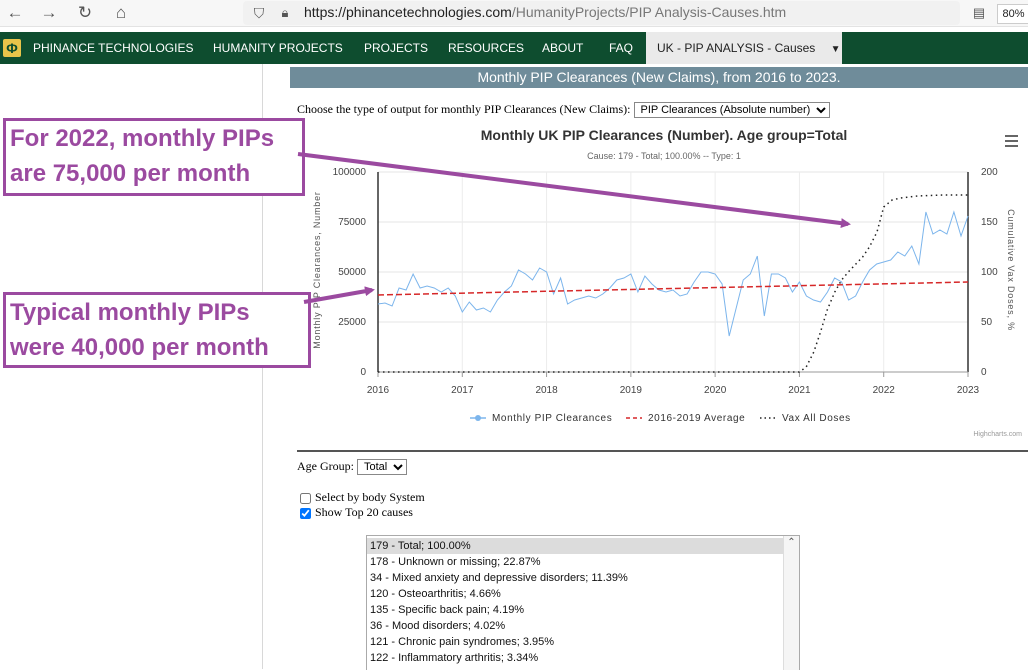 The width and height of the screenshot is (1028, 670). Describe the element at coordinates (583, 546) in the screenshot. I see `list-item: 179 - Total; 100.00%` at that location.